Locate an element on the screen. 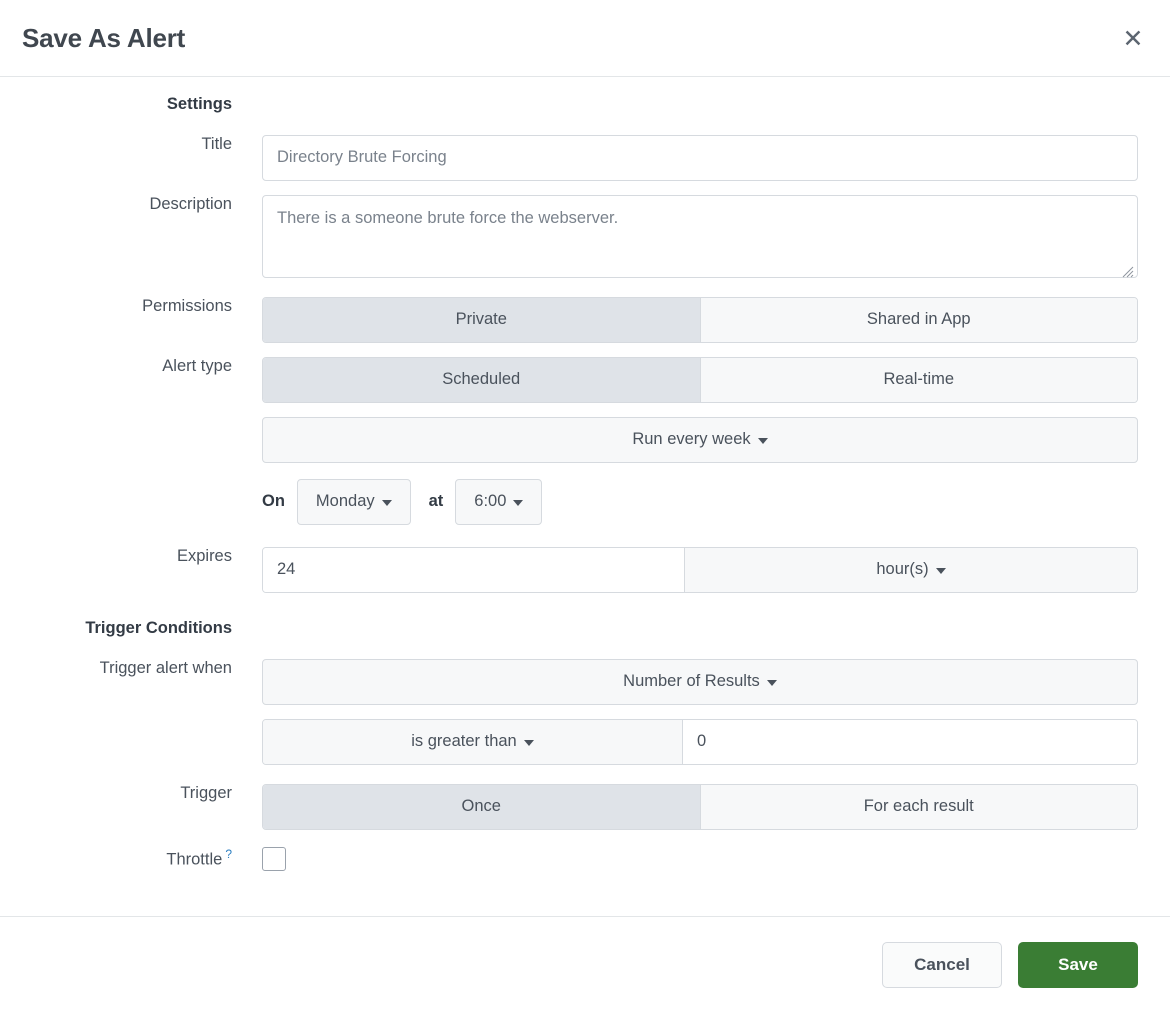  schedule-day-dropdown: Monday is located at coordinates (353, 501).